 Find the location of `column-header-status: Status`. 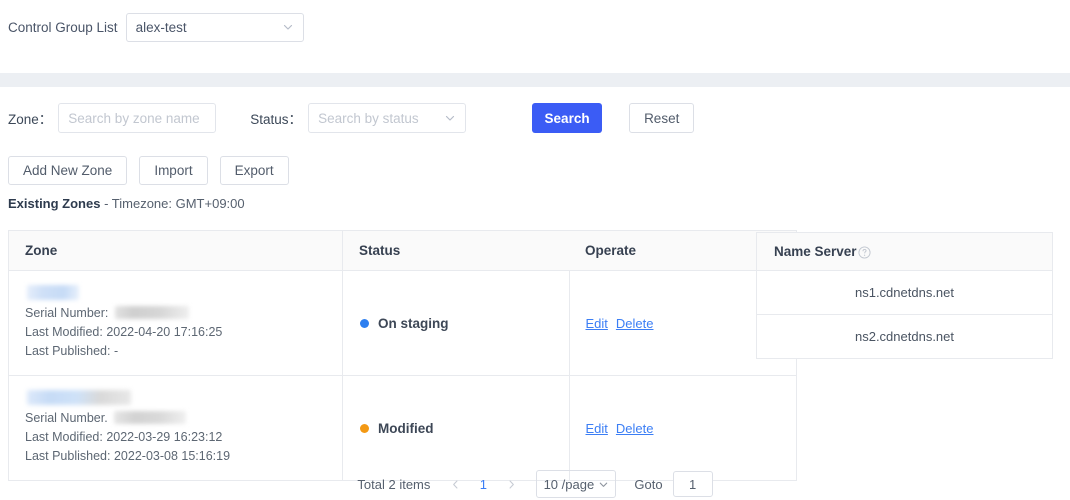

column-header-status: Status is located at coordinates (455, 250).